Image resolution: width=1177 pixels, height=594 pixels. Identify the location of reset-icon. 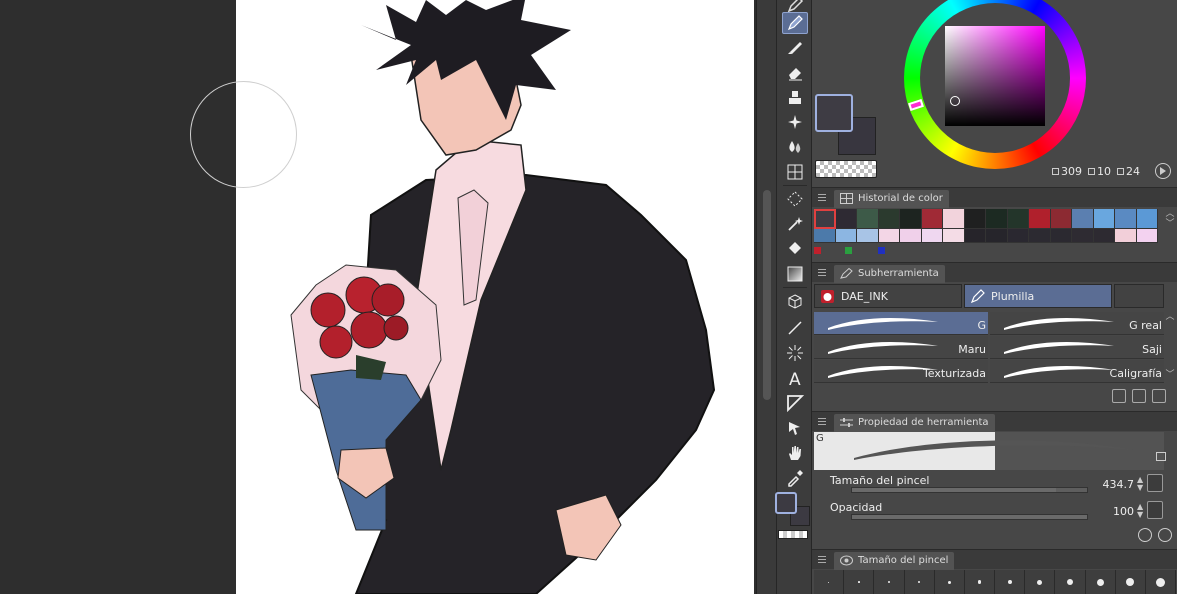
(1145, 535).